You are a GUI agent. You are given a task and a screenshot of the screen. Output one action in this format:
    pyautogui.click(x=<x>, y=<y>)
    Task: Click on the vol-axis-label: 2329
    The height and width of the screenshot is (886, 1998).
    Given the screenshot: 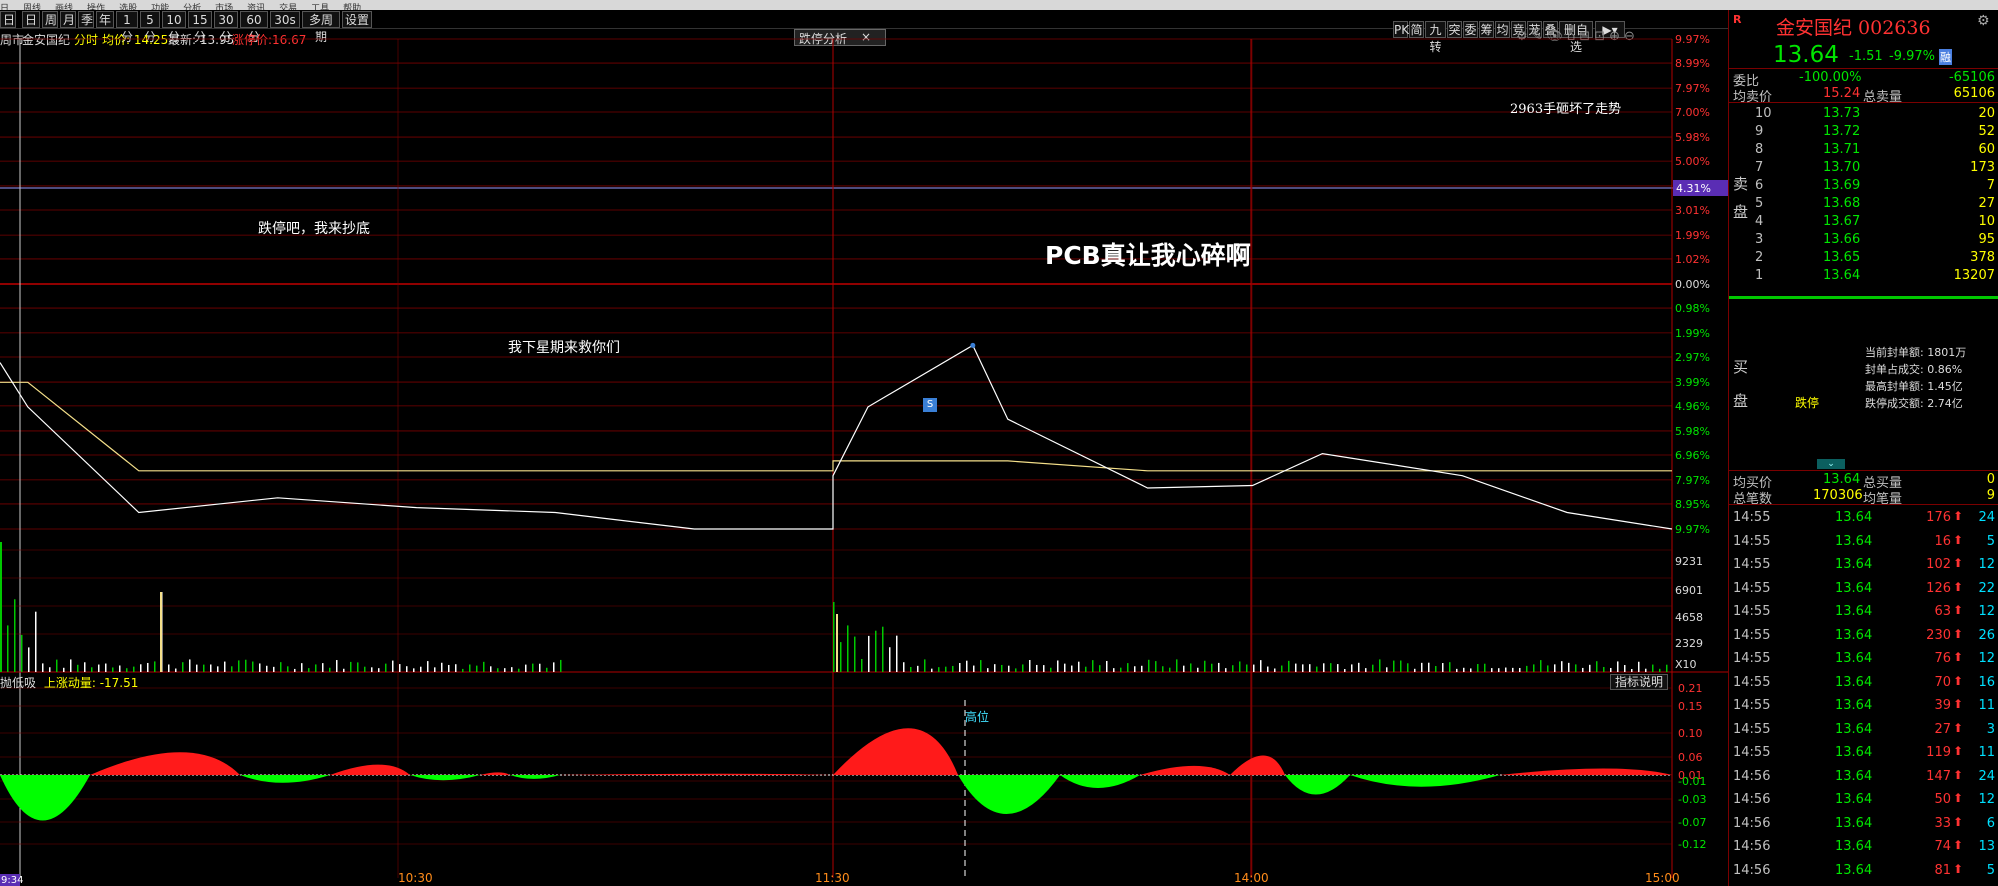 What is the action you would take?
    pyautogui.click(x=1689, y=643)
    